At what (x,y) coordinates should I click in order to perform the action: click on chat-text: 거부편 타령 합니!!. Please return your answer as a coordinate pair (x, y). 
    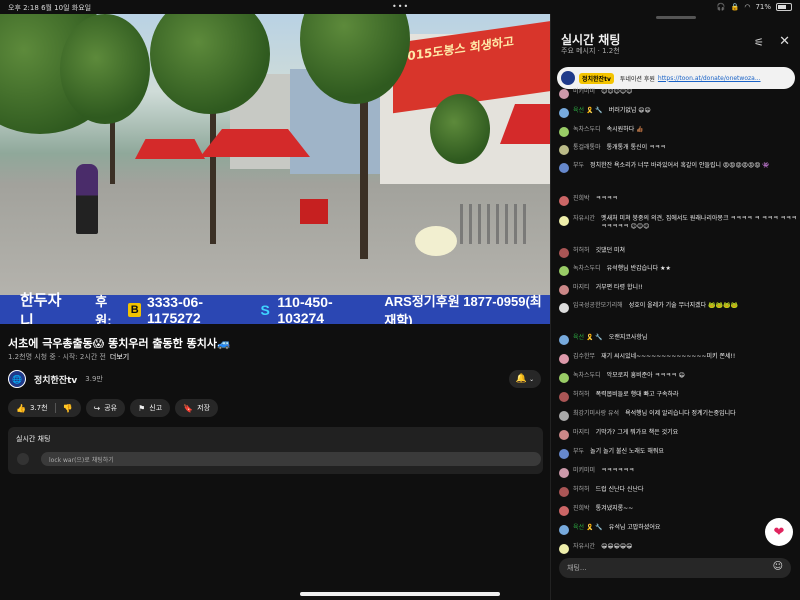
    Looking at the image, I should click on (619, 287).